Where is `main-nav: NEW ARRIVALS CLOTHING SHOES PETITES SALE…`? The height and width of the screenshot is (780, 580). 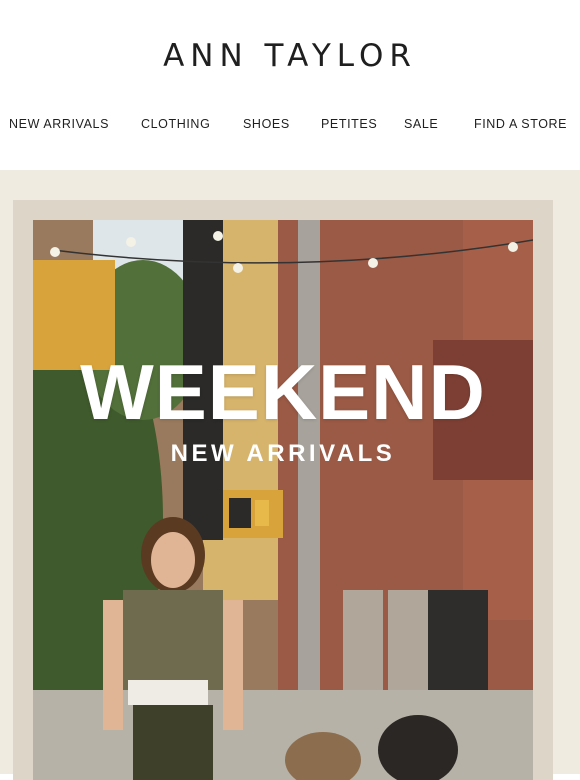 main-nav: NEW ARRIVALS CLOTHING SHOES PETITES SALE… is located at coordinates (290, 125).